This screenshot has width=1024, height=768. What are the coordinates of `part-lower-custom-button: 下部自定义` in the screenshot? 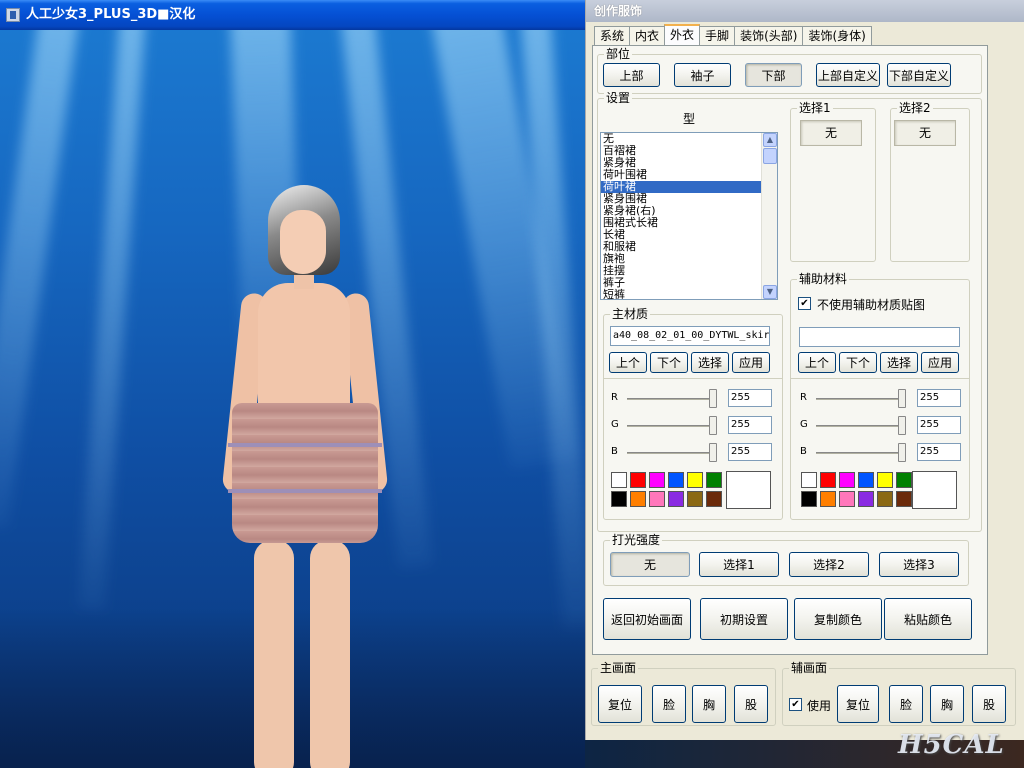 It's located at (919, 75).